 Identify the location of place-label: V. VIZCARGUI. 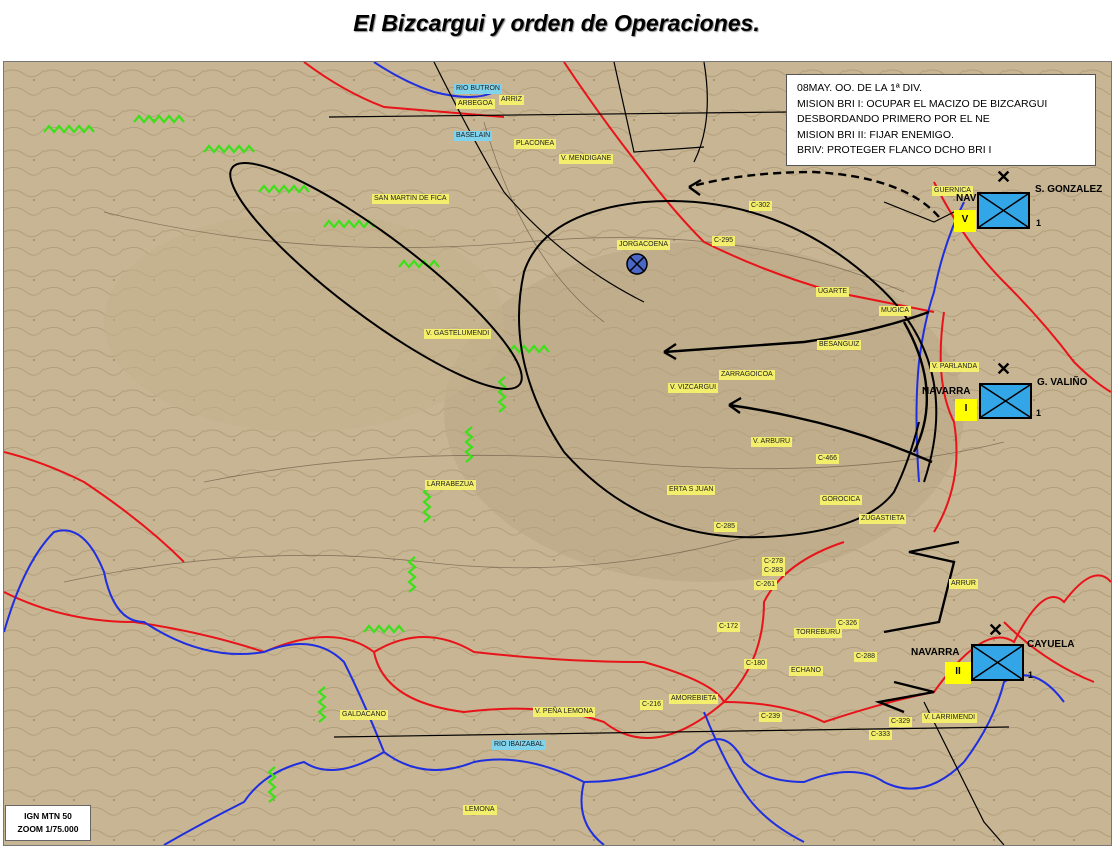
(693, 388).